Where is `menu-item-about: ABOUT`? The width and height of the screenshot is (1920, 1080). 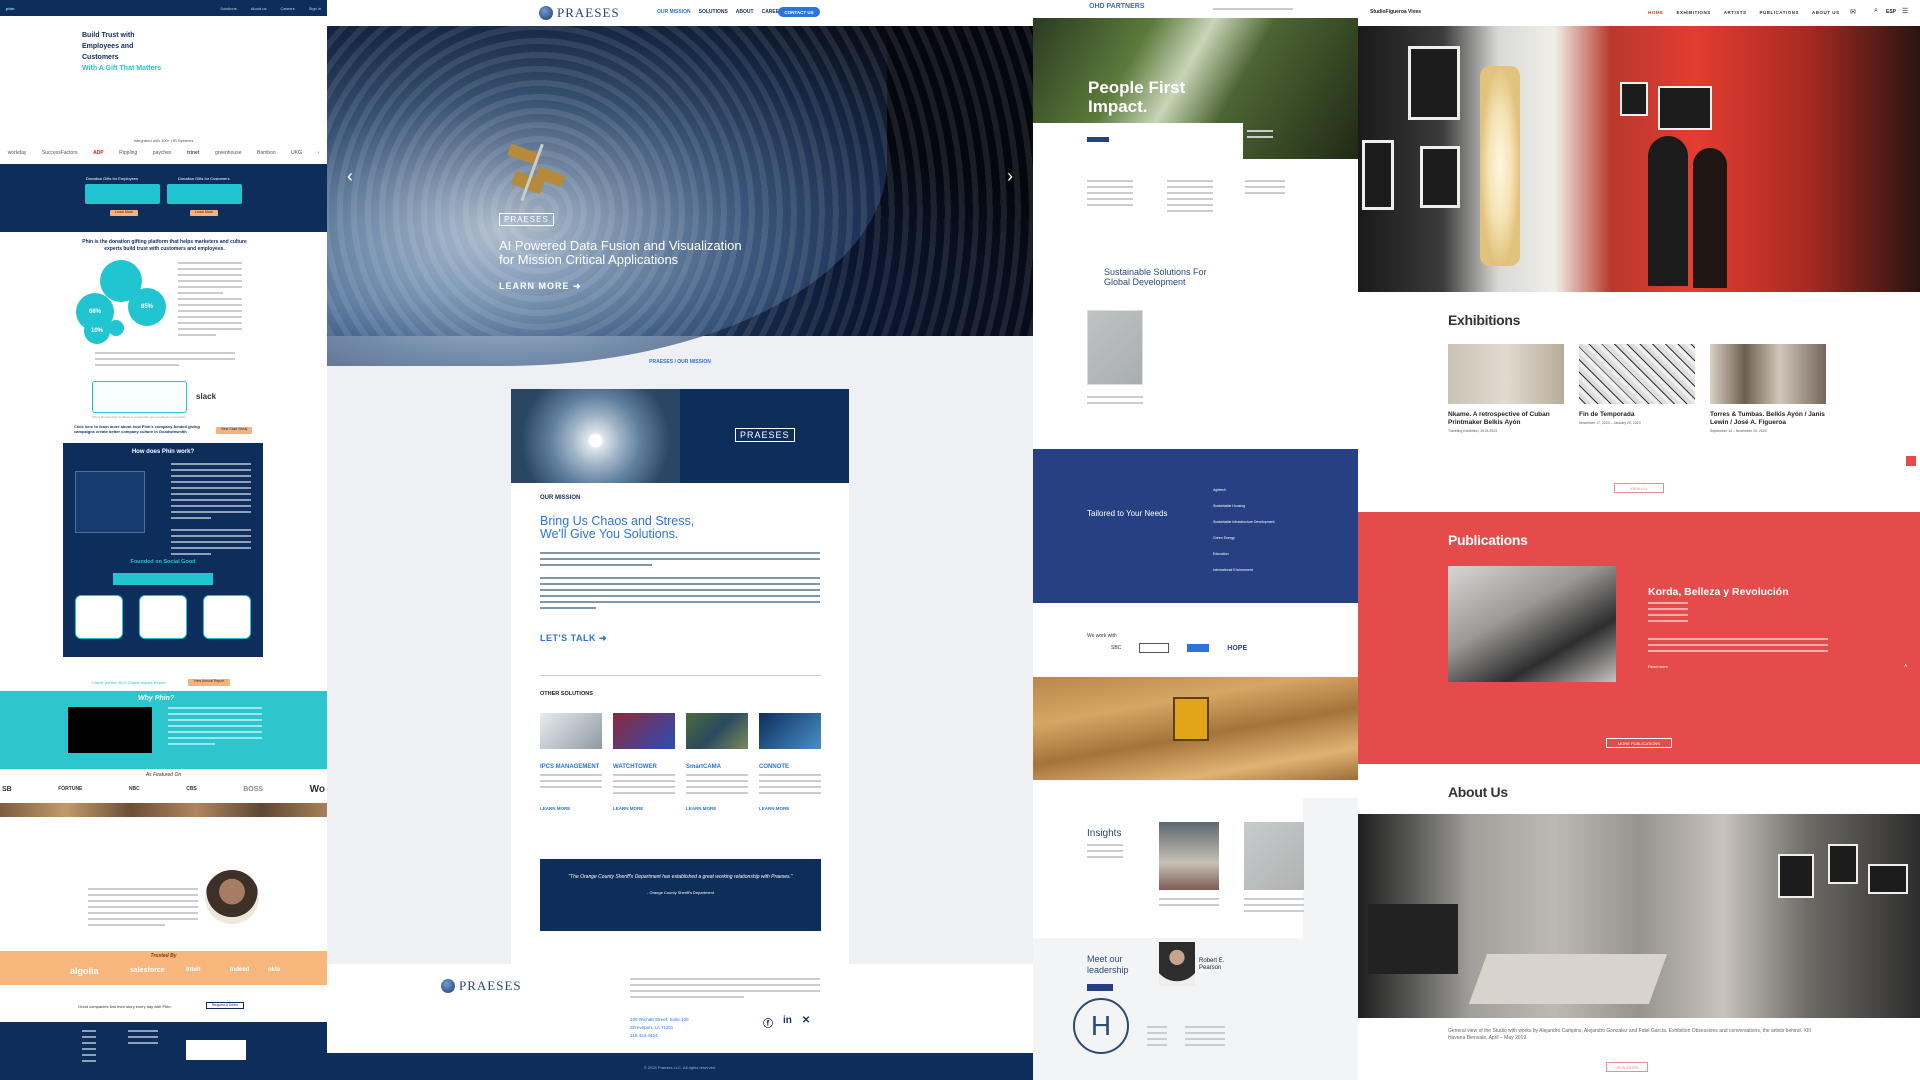
menu-item-about: ABOUT is located at coordinates (745, 12).